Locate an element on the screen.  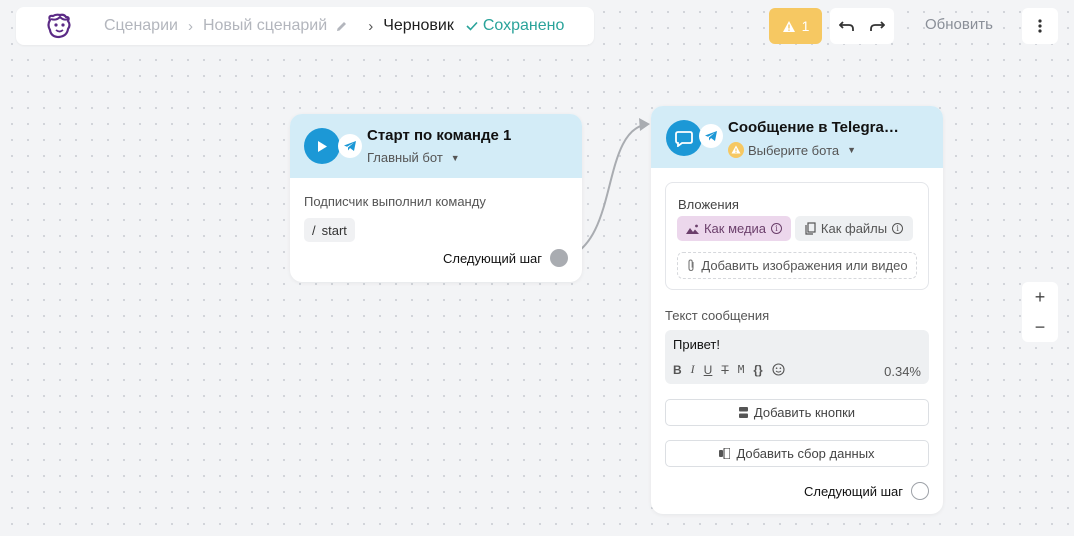
bold-button: B is located at coordinates (677, 370).